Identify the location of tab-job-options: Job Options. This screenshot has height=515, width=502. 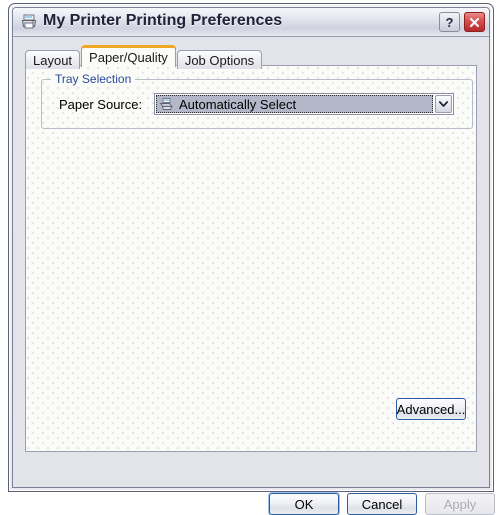
(219, 59).